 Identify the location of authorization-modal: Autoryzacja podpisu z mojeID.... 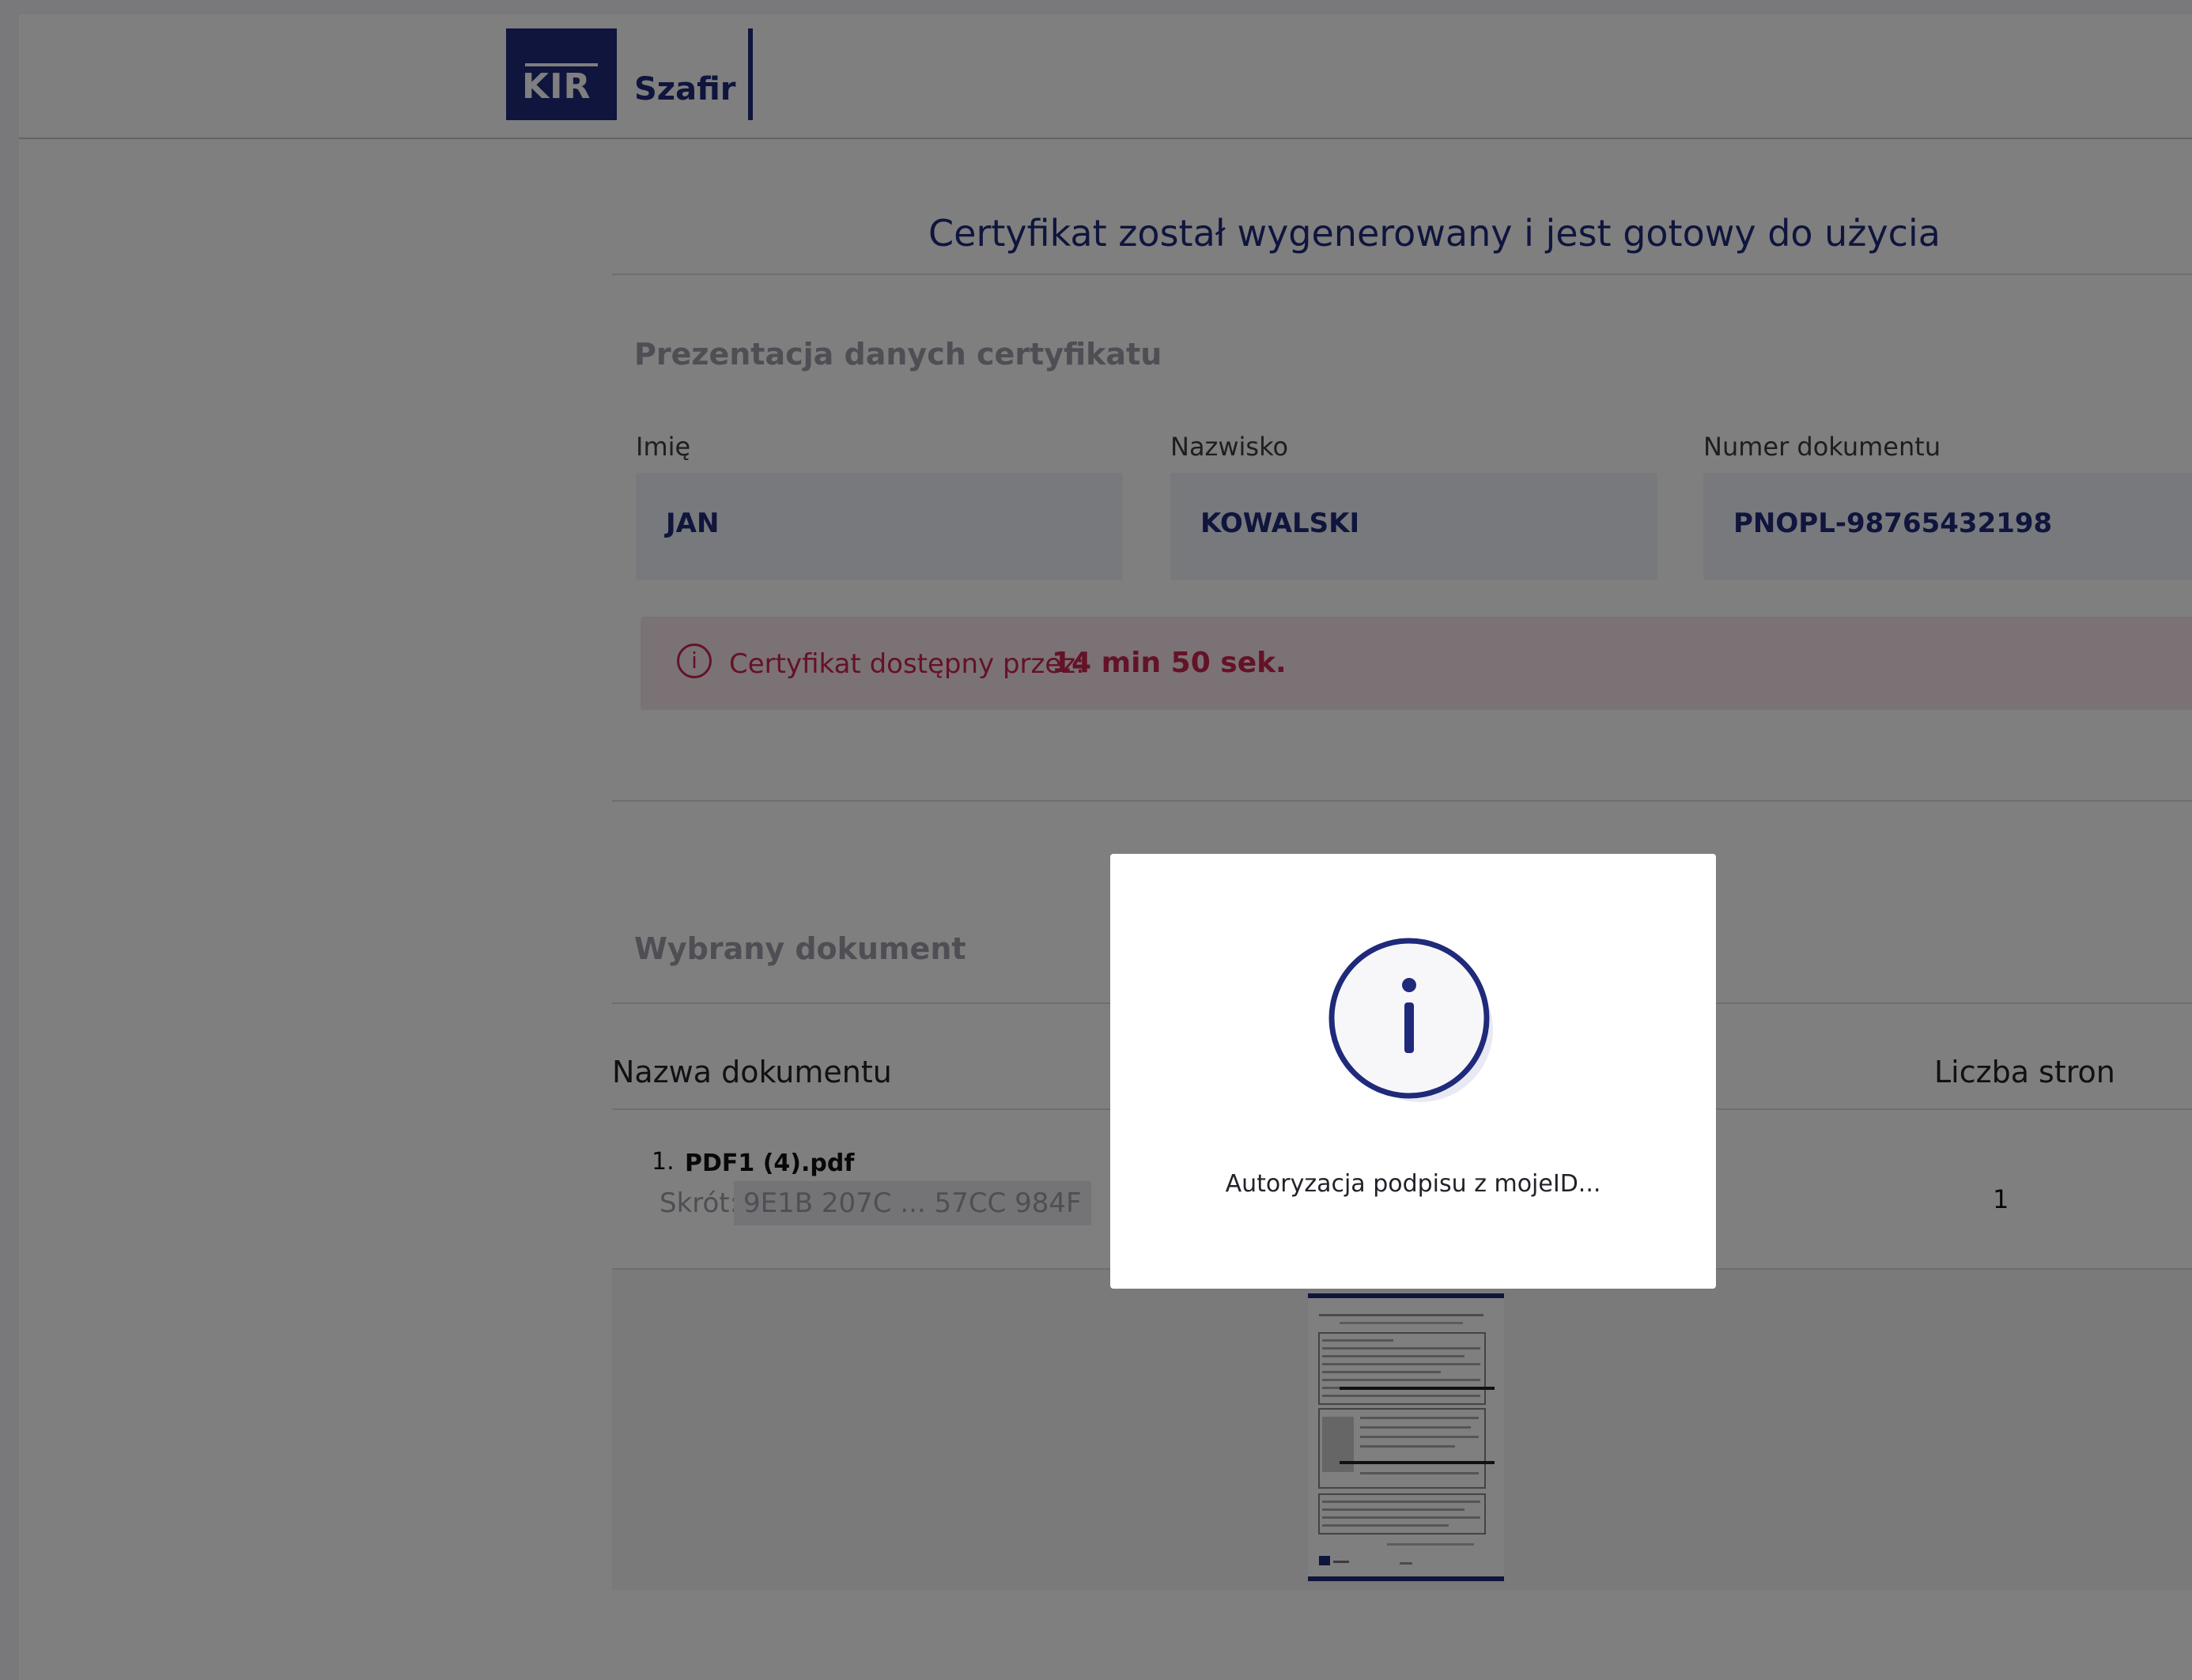
(1413, 1071).